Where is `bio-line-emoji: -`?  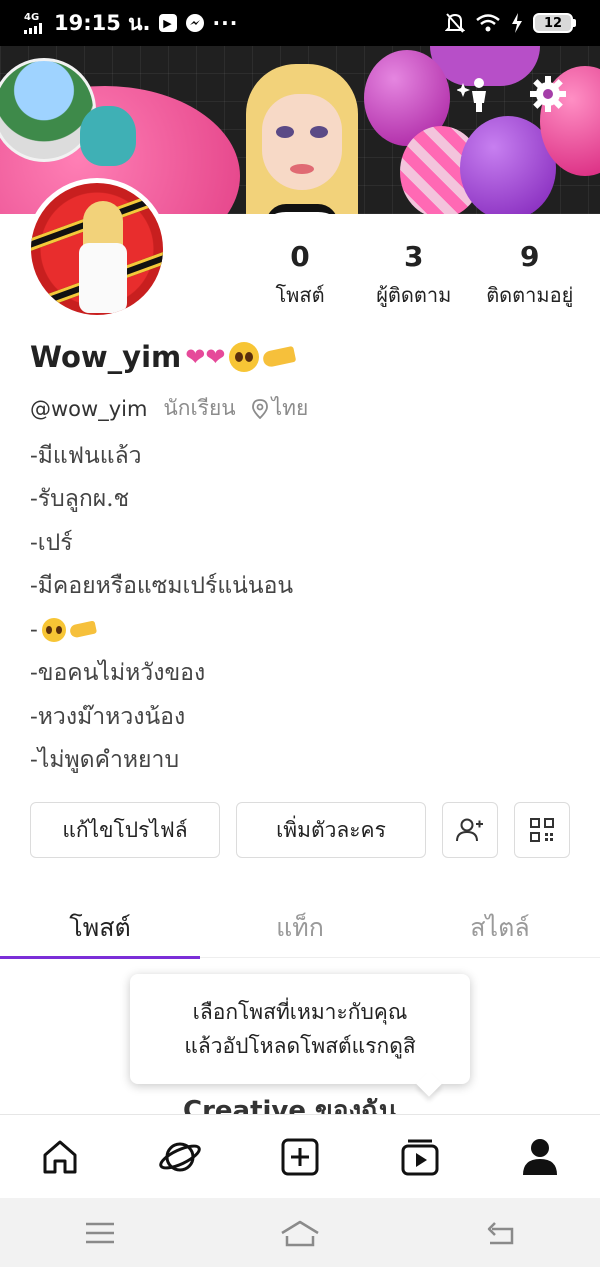
bio-line-emoji: - is located at coordinates (161, 630).